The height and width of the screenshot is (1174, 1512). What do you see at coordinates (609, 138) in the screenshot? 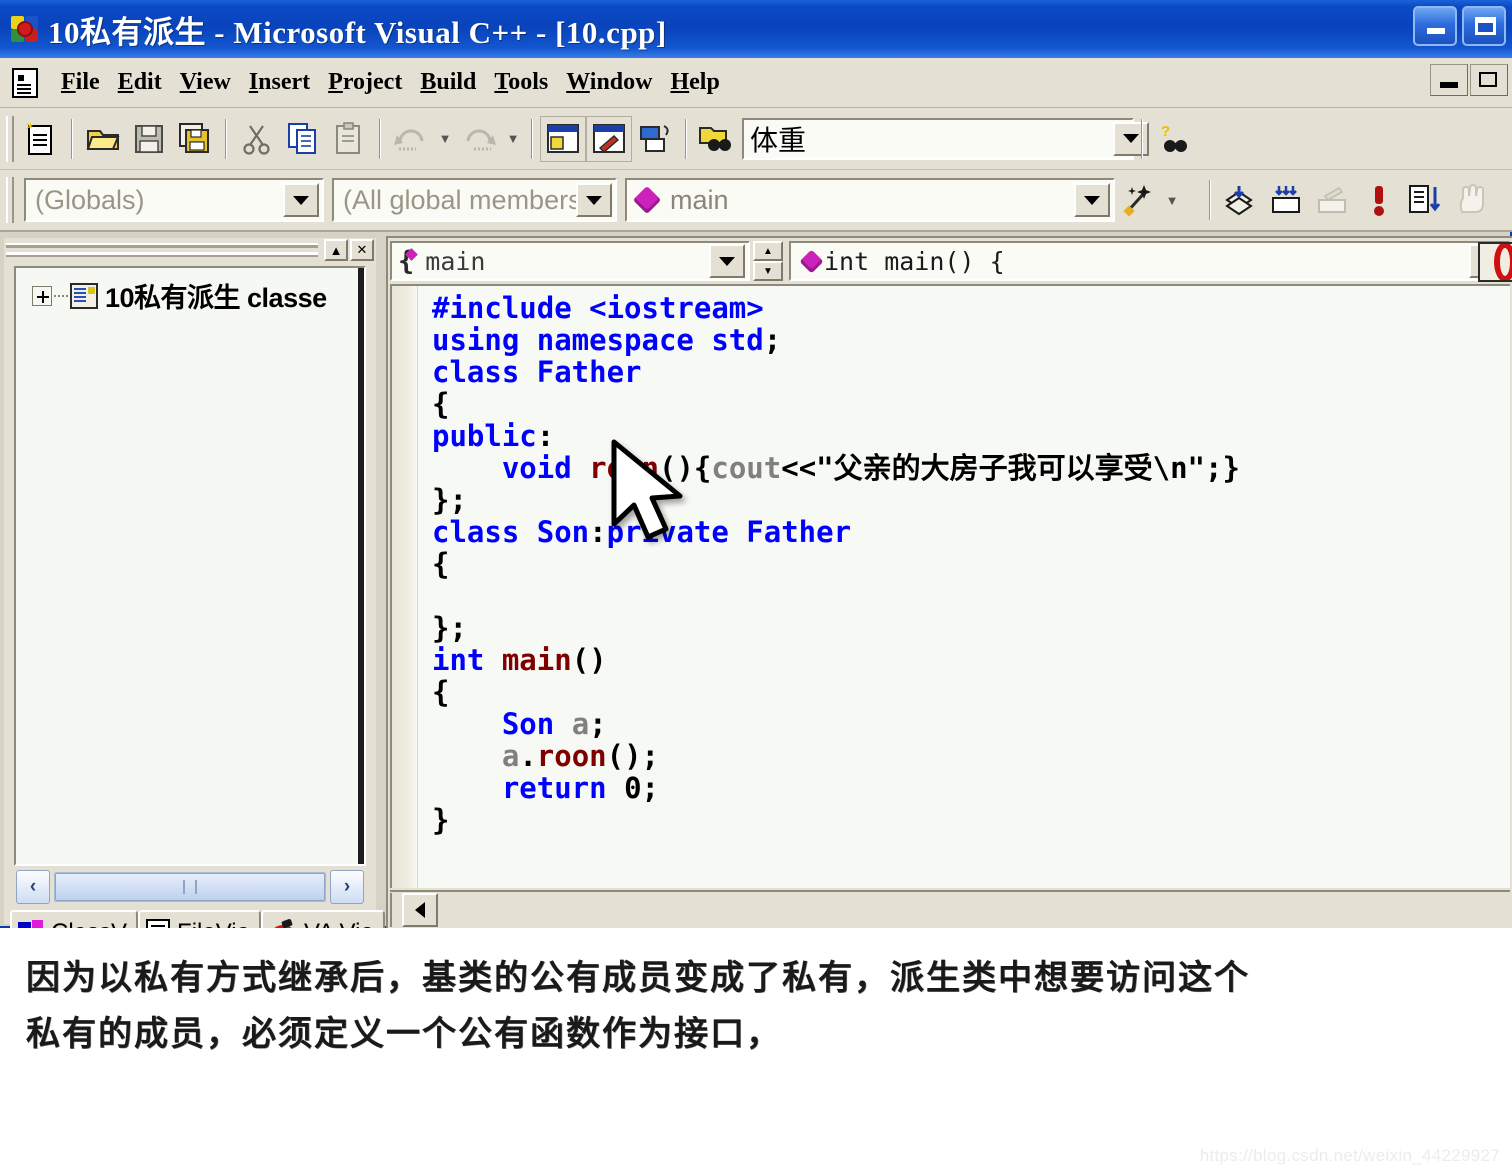
I see `output-window-icon` at bounding box center [609, 138].